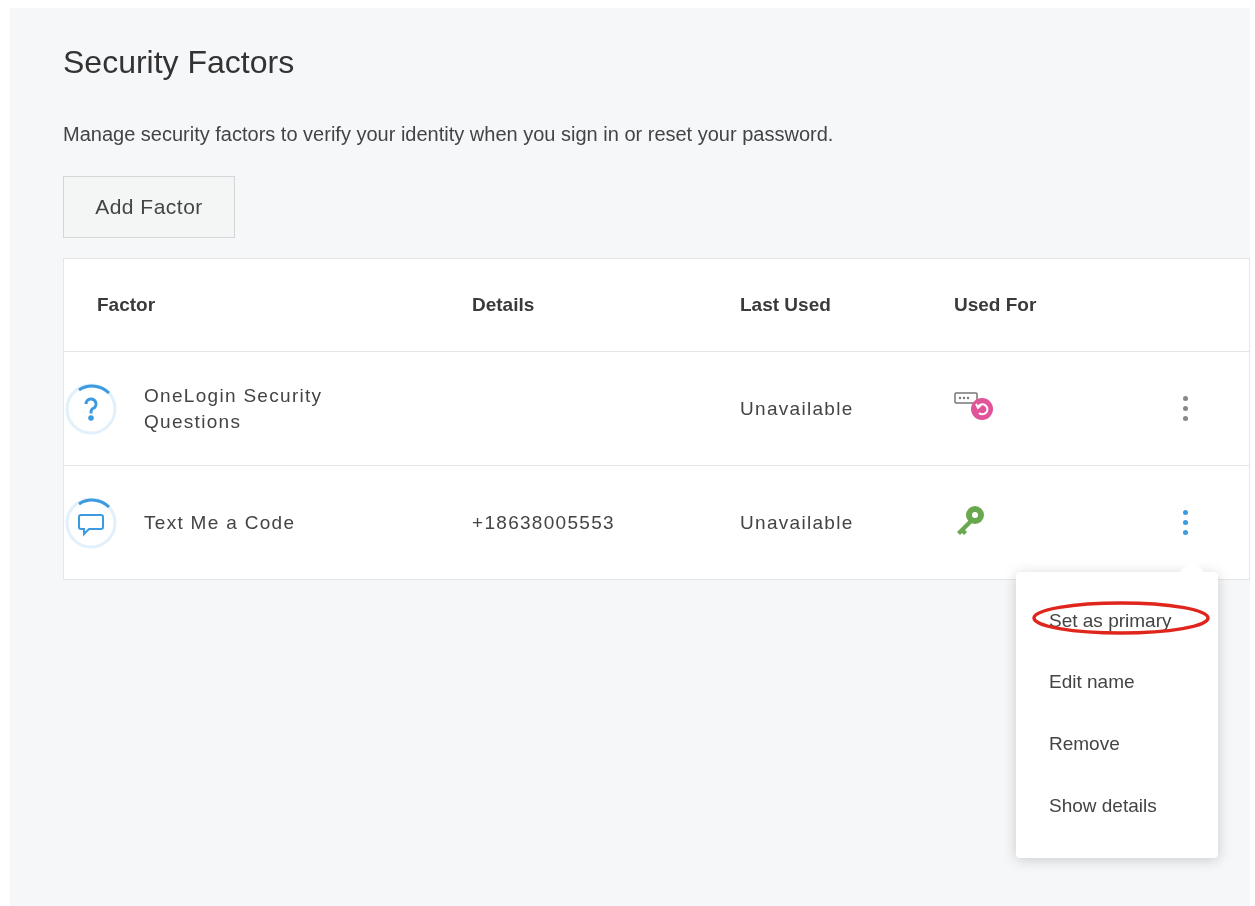 The height and width of the screenshot is (906, 1255). I want to click on password-reset-icon, so click(975, 406).